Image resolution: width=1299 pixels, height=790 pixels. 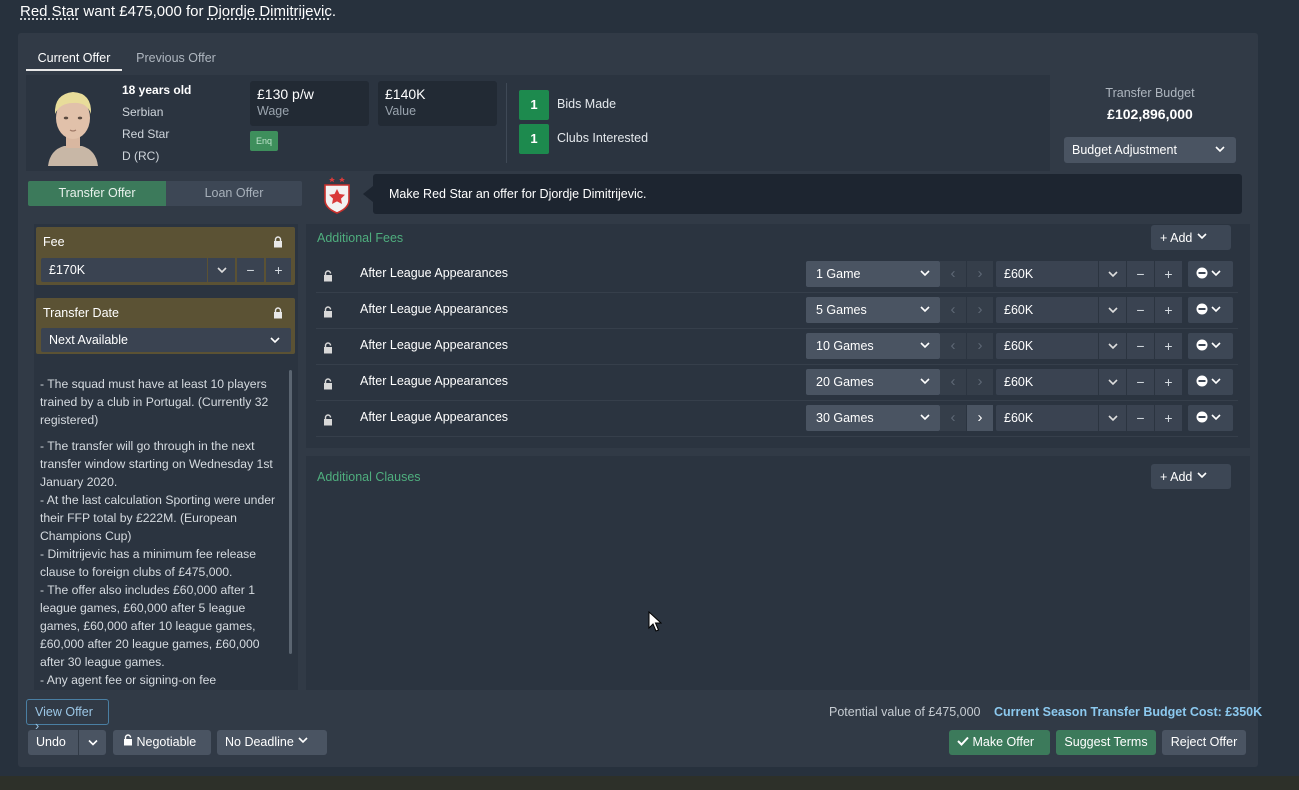 I want to click on notes-scrollbar, so click(x=290, y=512).